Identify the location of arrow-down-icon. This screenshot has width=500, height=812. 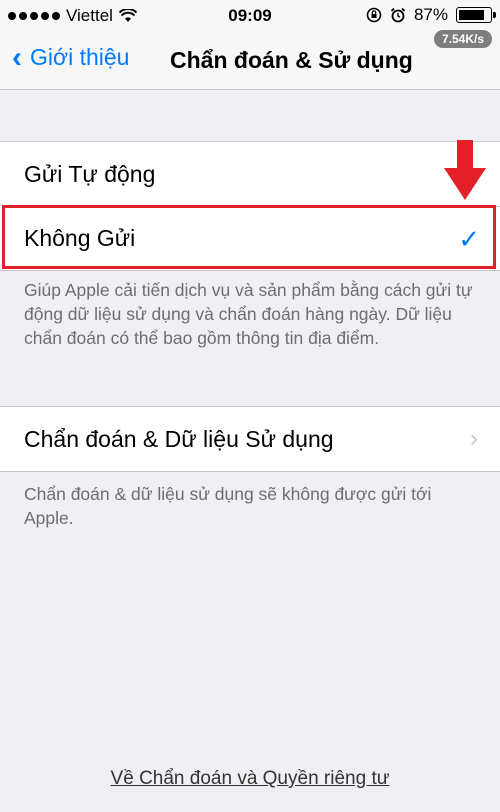
(465, 170).